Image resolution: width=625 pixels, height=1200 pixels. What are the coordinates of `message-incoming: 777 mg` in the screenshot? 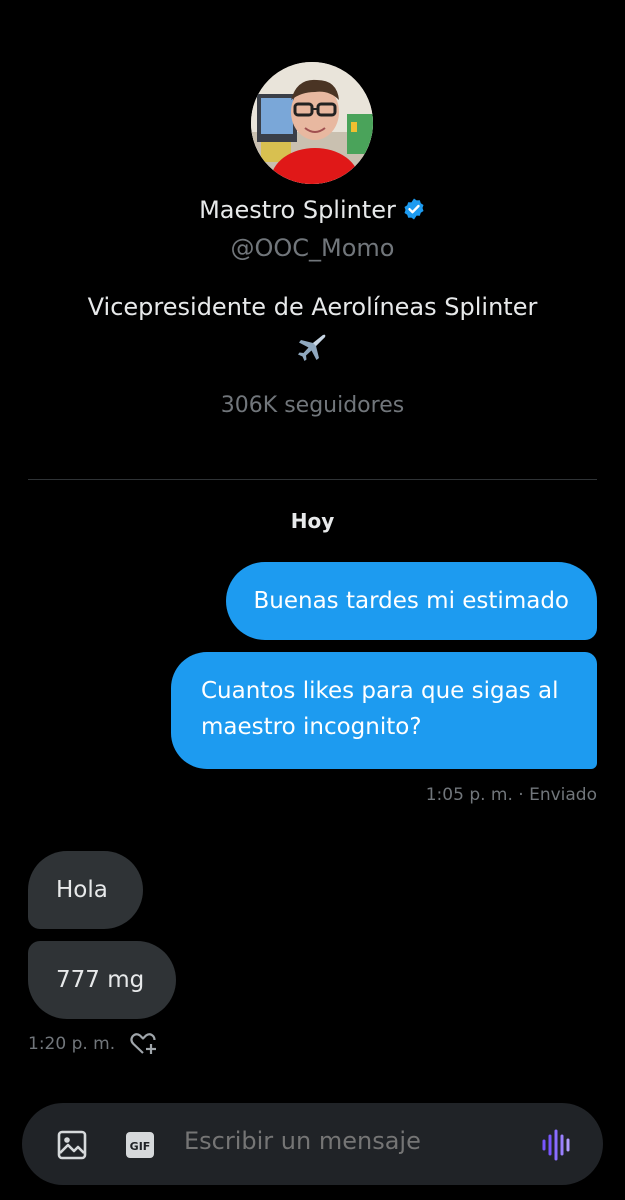 It's located at (102, 980).